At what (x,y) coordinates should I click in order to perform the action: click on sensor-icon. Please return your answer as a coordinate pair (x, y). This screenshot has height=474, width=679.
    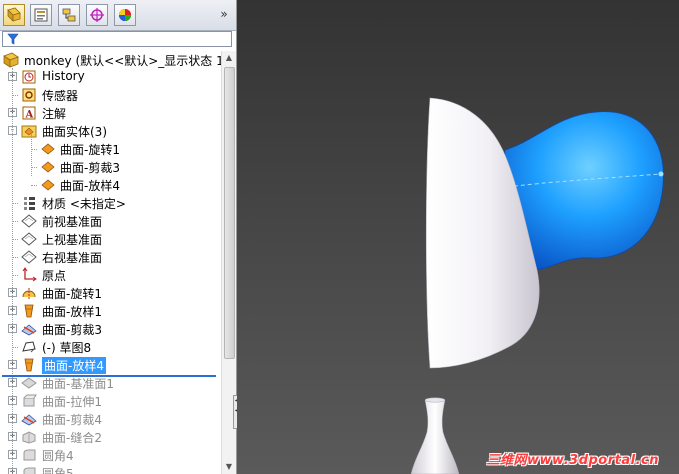
    Looking at the image, I should click on (29, 95).